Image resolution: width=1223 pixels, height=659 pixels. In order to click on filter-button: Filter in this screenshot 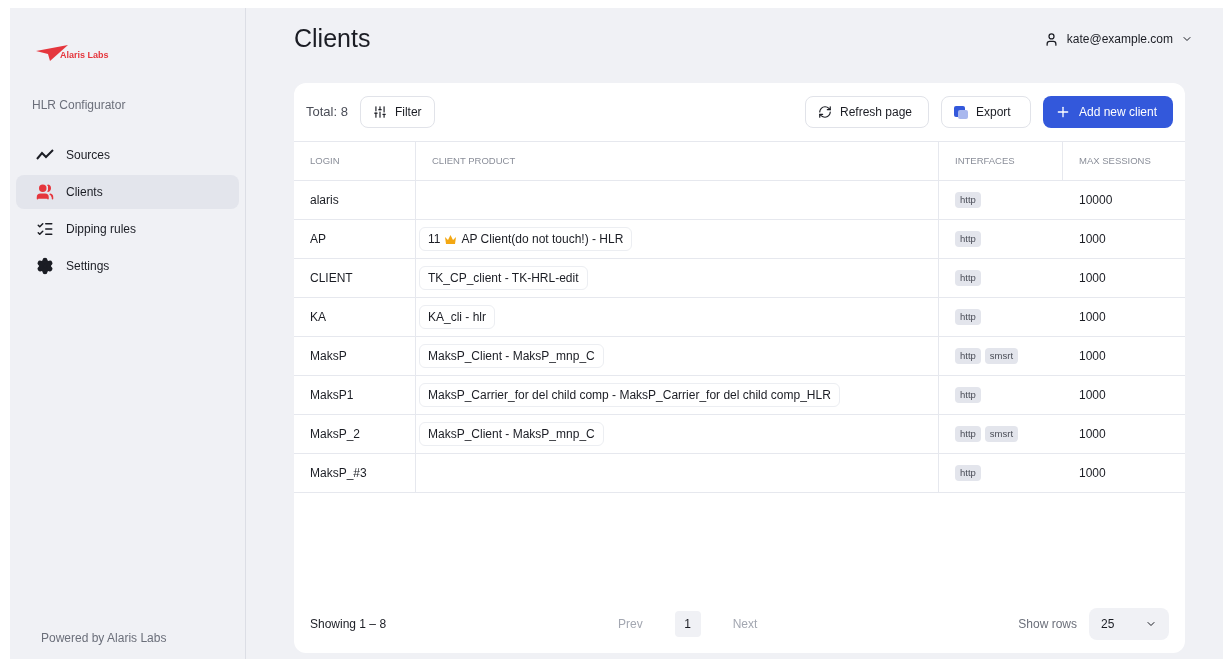, I will do `click(397, 112)`.